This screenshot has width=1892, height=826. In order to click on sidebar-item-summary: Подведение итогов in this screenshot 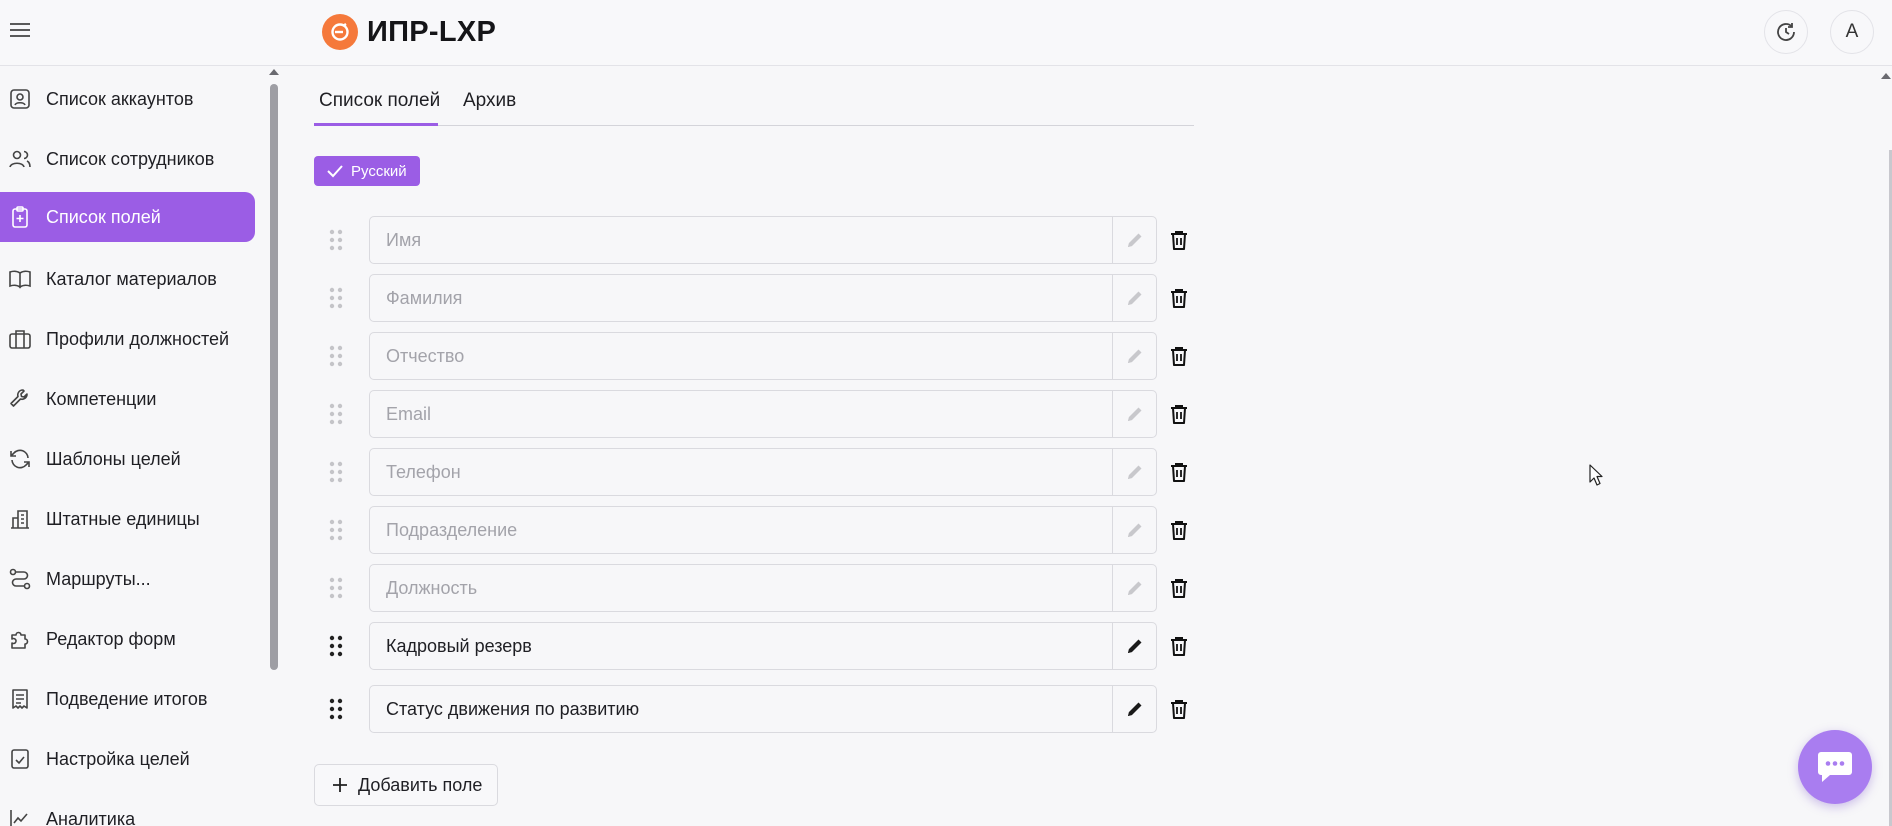, I will do `click(127, 699)`.